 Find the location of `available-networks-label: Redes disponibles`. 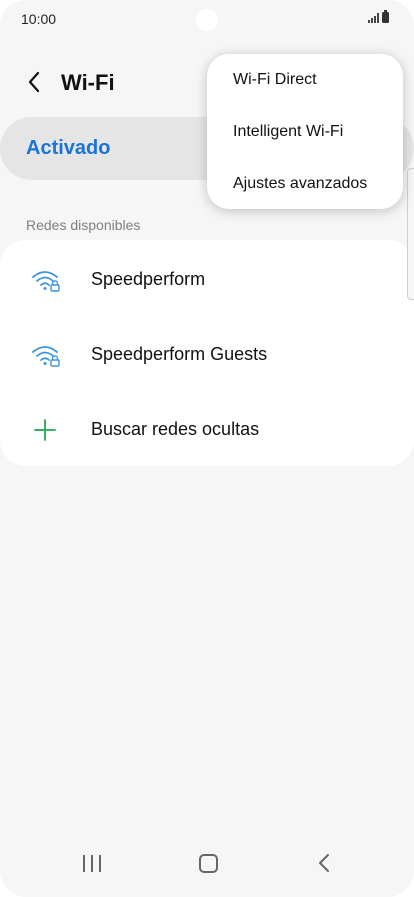

available-networks-label: Redes disponibles is located at coordinates (83, 225).